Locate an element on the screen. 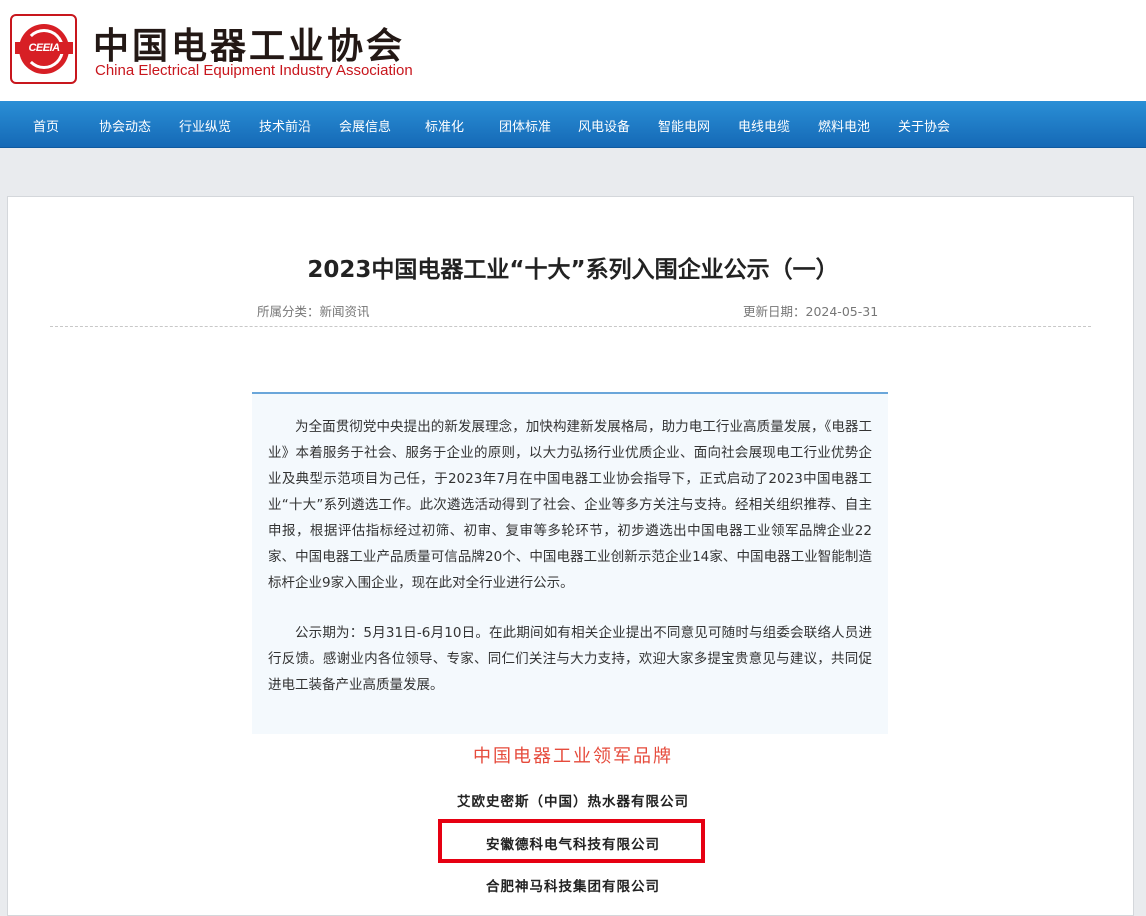 The width and height of the screenshot is (1146, 916). nav-standards: 标准化 is located at coordinates (444, 125).